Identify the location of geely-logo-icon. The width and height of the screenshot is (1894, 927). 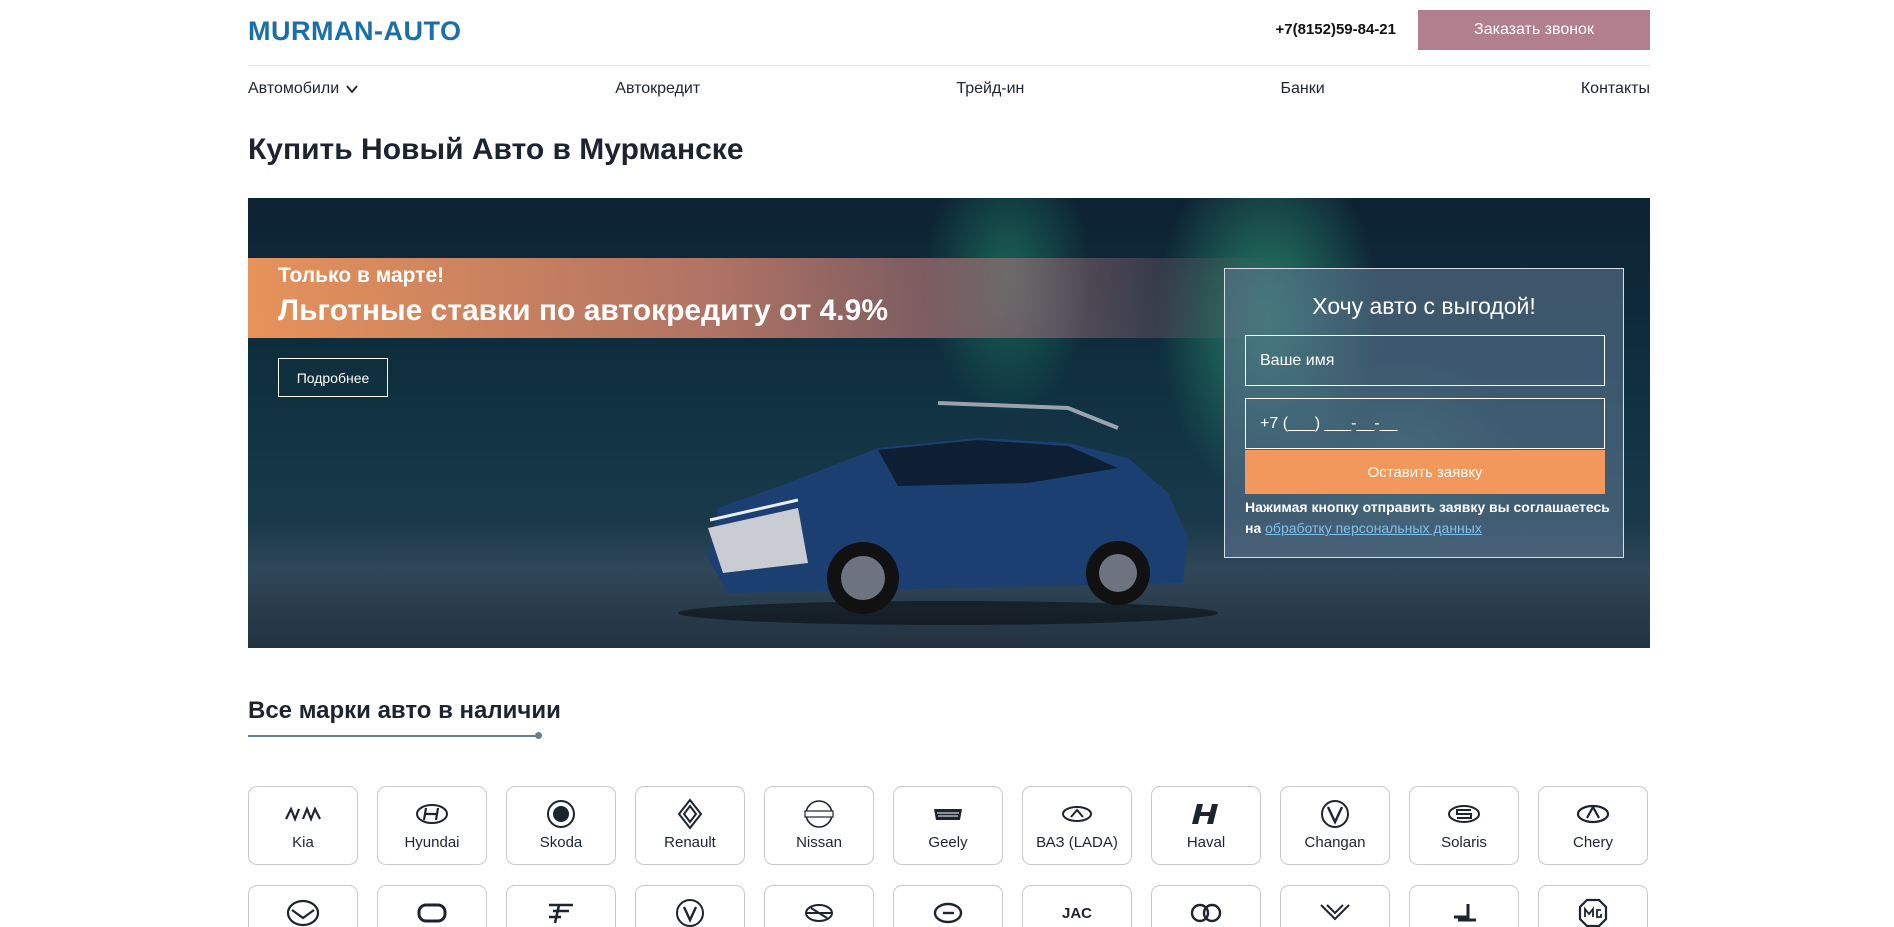
(948, 814).